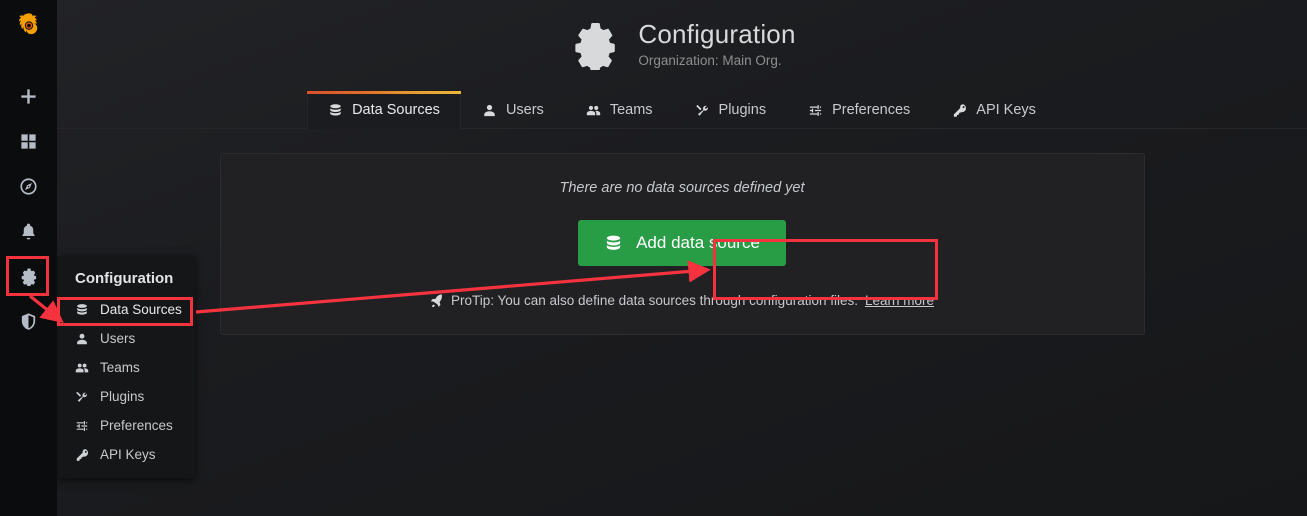 This screenshot has width=1307, height=516. I want to click on left-nav-rail, so click(28, 258).